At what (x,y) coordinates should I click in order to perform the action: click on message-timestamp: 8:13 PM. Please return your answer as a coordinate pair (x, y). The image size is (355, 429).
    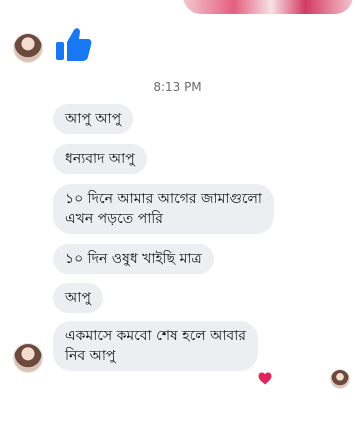
    Looking at the image, I should click on (177, 87).